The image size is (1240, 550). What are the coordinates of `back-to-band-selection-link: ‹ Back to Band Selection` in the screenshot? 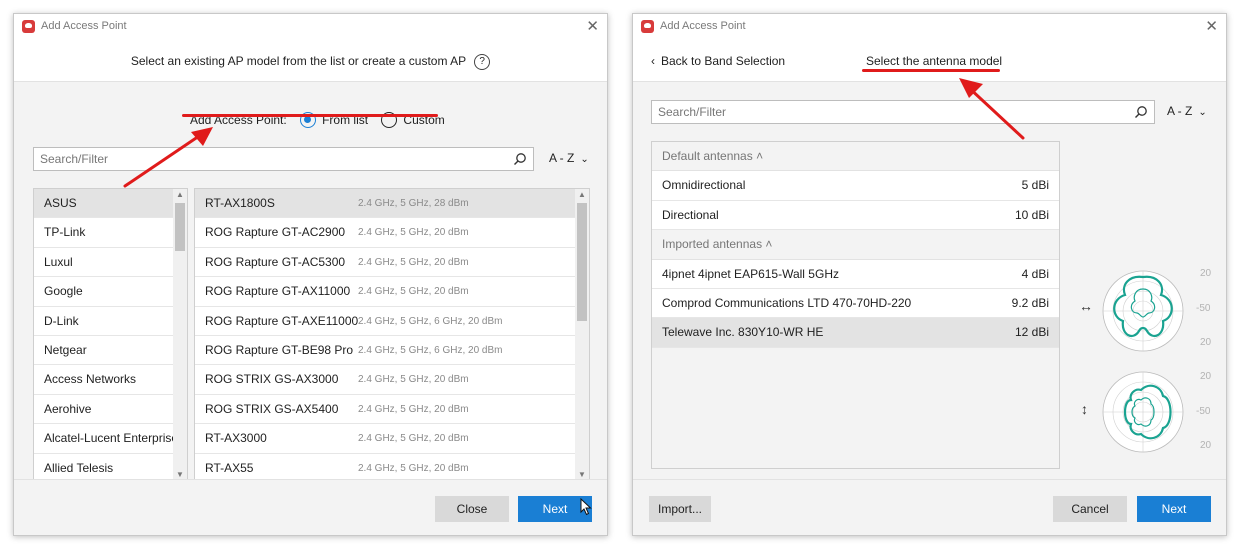 It's located at (718, 61).